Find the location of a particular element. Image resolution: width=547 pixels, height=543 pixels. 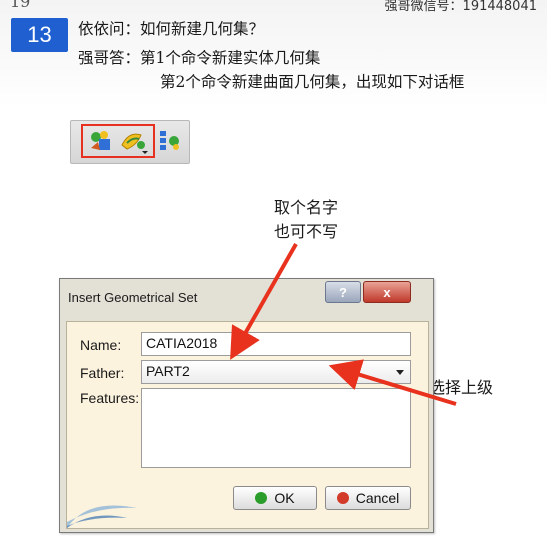

help-button: ? is located at coordinates (343, 292).